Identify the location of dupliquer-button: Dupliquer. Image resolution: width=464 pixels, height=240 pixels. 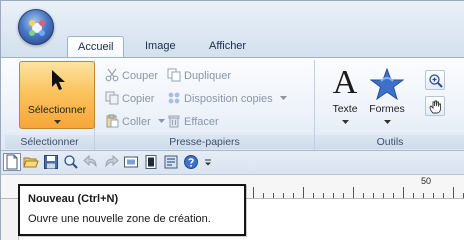
(199, 76).